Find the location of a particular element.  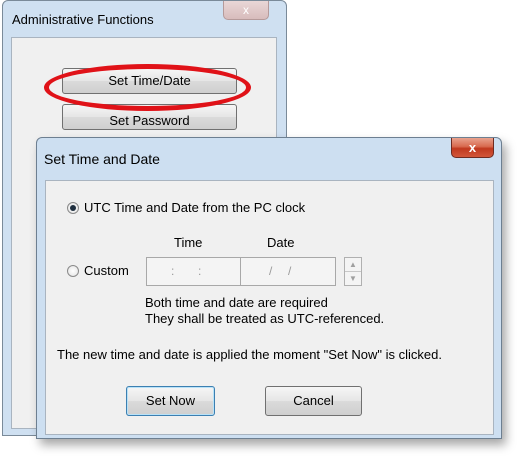

admin-window-title: Administrative Functions is located at coordinates (83, 19).